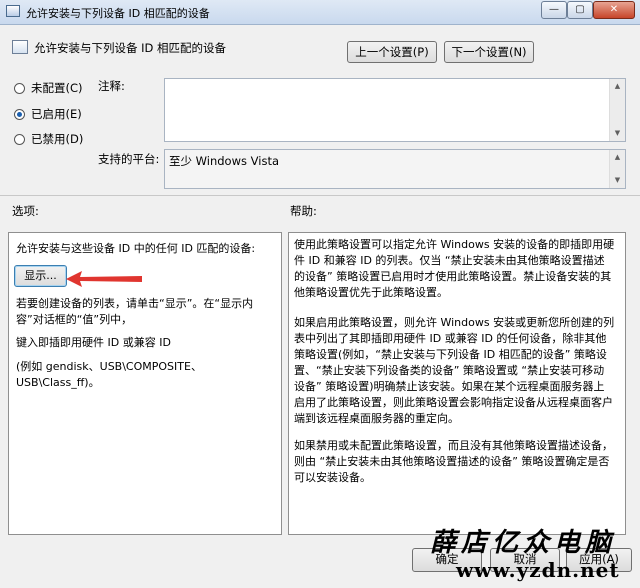 This screenshot has height=588, width=640. What do you see at coordinates (25, 211) in the screenshot?
I see `options-heading: 选项:` at bounding box center [25, 211].